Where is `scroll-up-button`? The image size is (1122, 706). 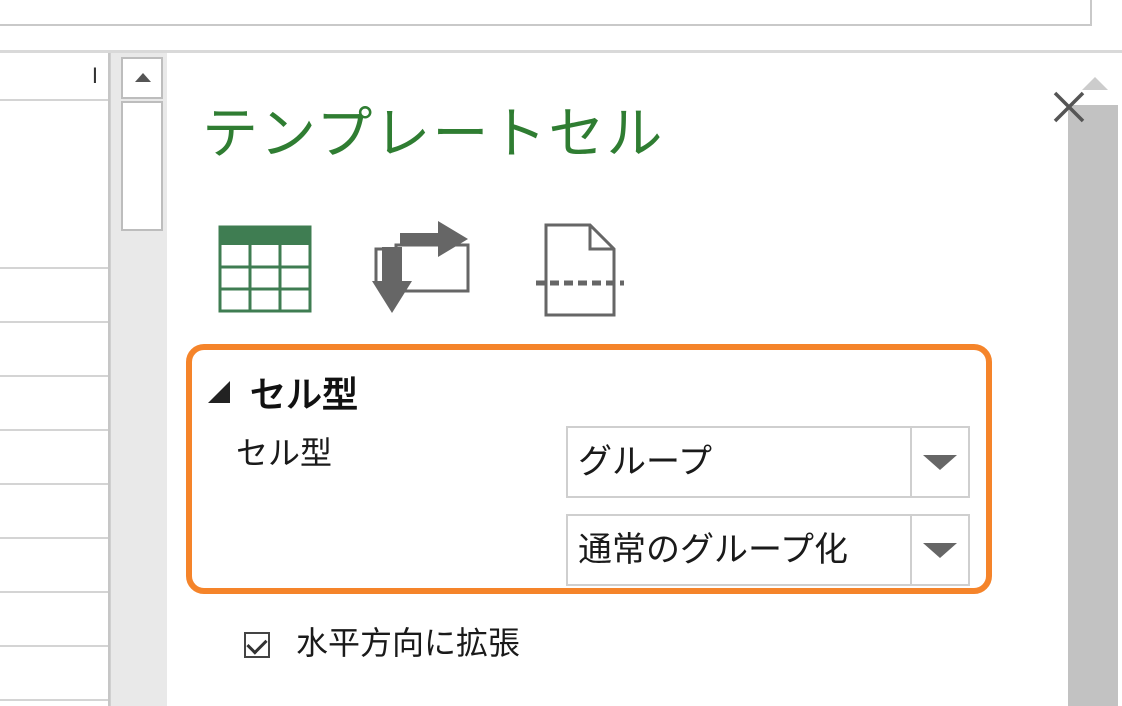
scroll-up-button is located at coordinates (142, 78).